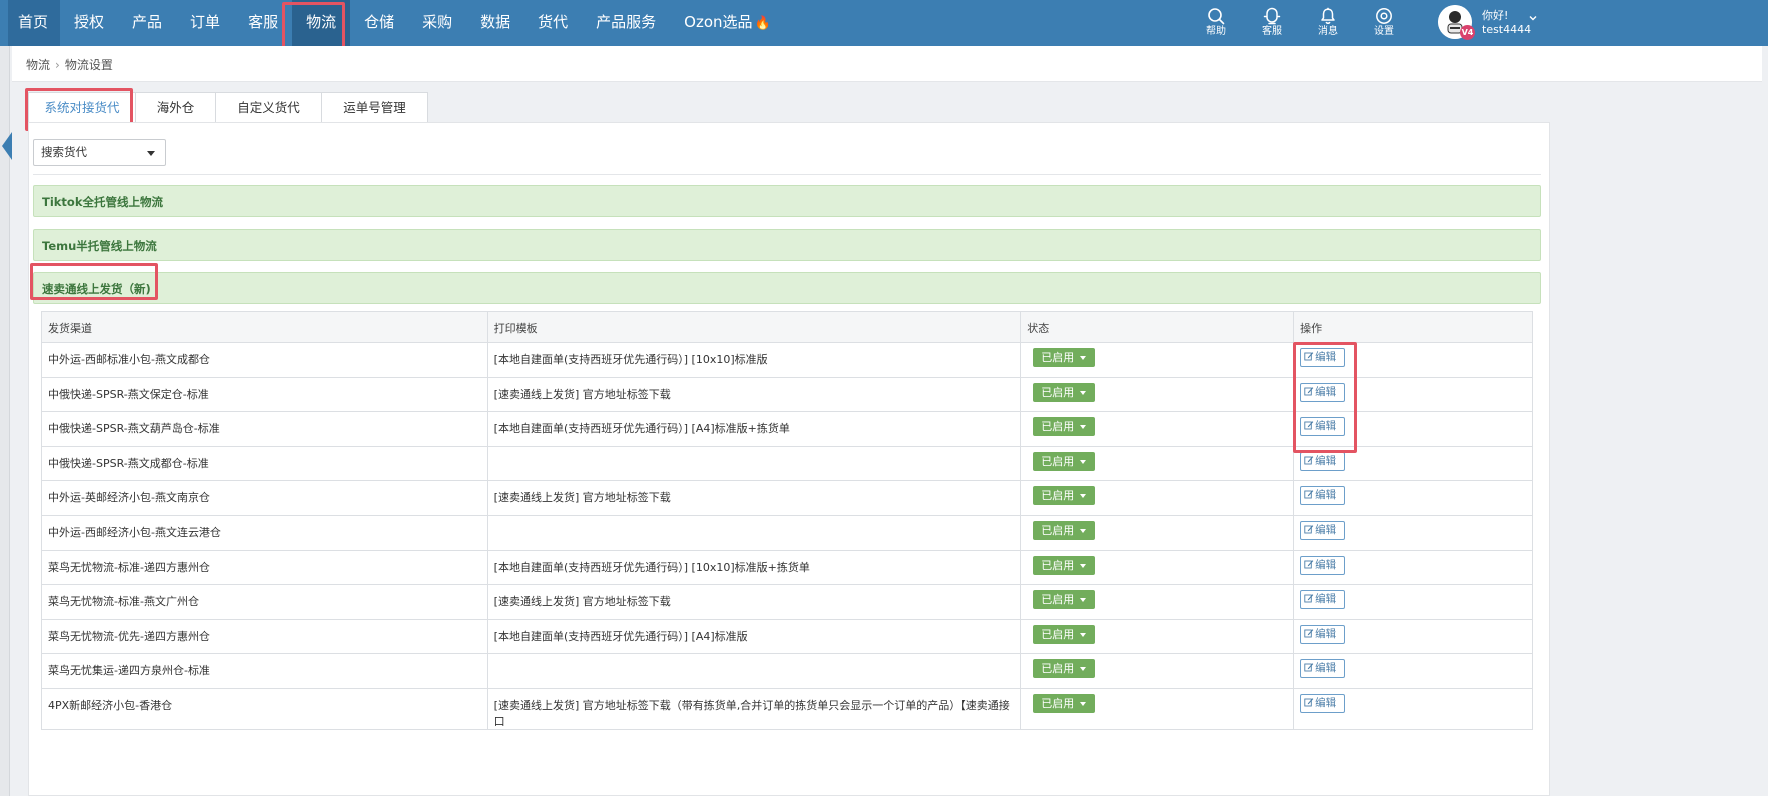  Describe the element at coordinates (1216, 23) in the screenshot. I see `help-button: 帮助` at that location.